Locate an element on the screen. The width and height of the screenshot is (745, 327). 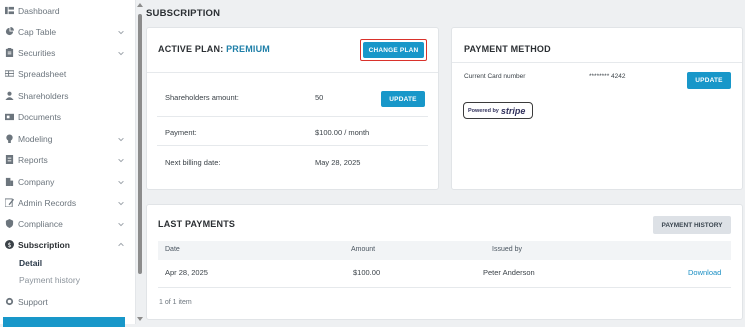
powered-by-stripe-badge: Powered by stripe is located at coordinates (498, 110).